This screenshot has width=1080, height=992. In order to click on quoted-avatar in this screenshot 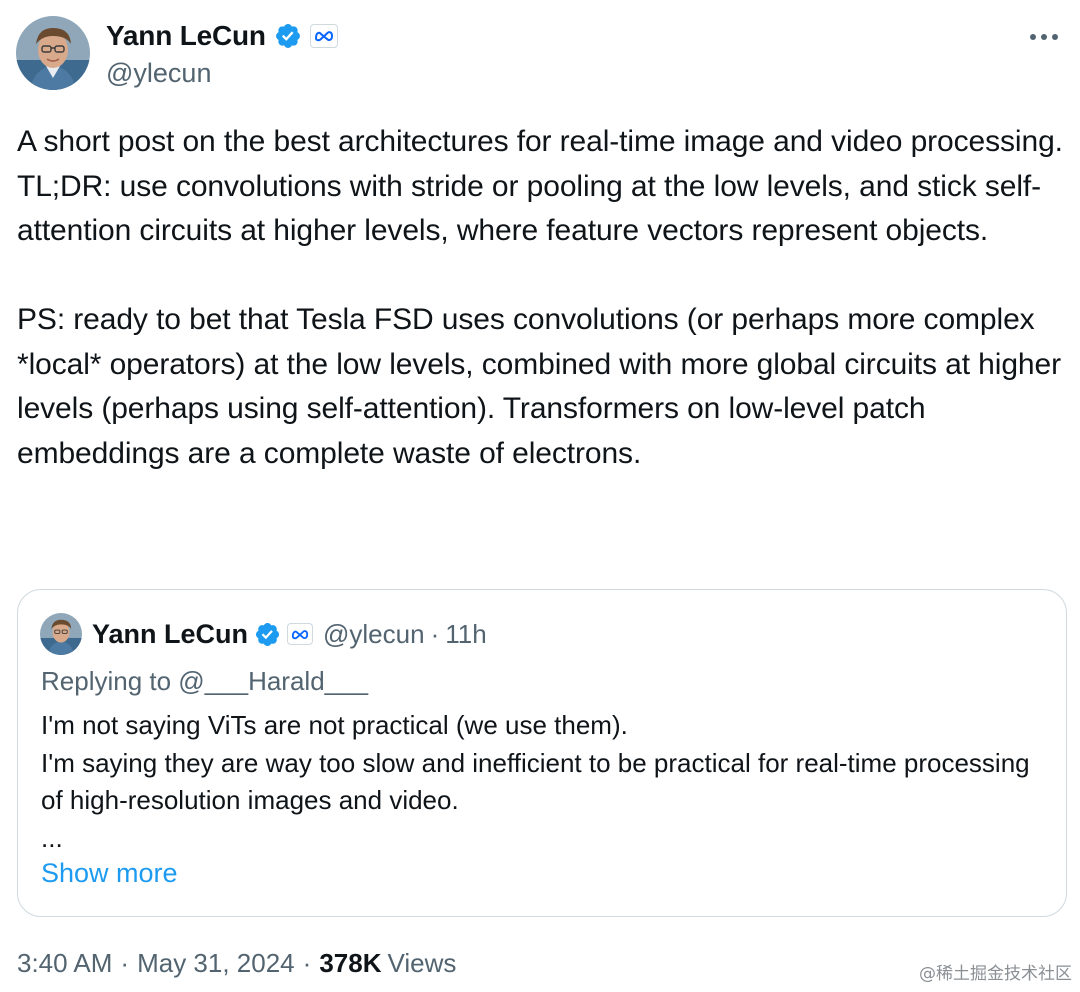, I will do `click(61, 634)`.